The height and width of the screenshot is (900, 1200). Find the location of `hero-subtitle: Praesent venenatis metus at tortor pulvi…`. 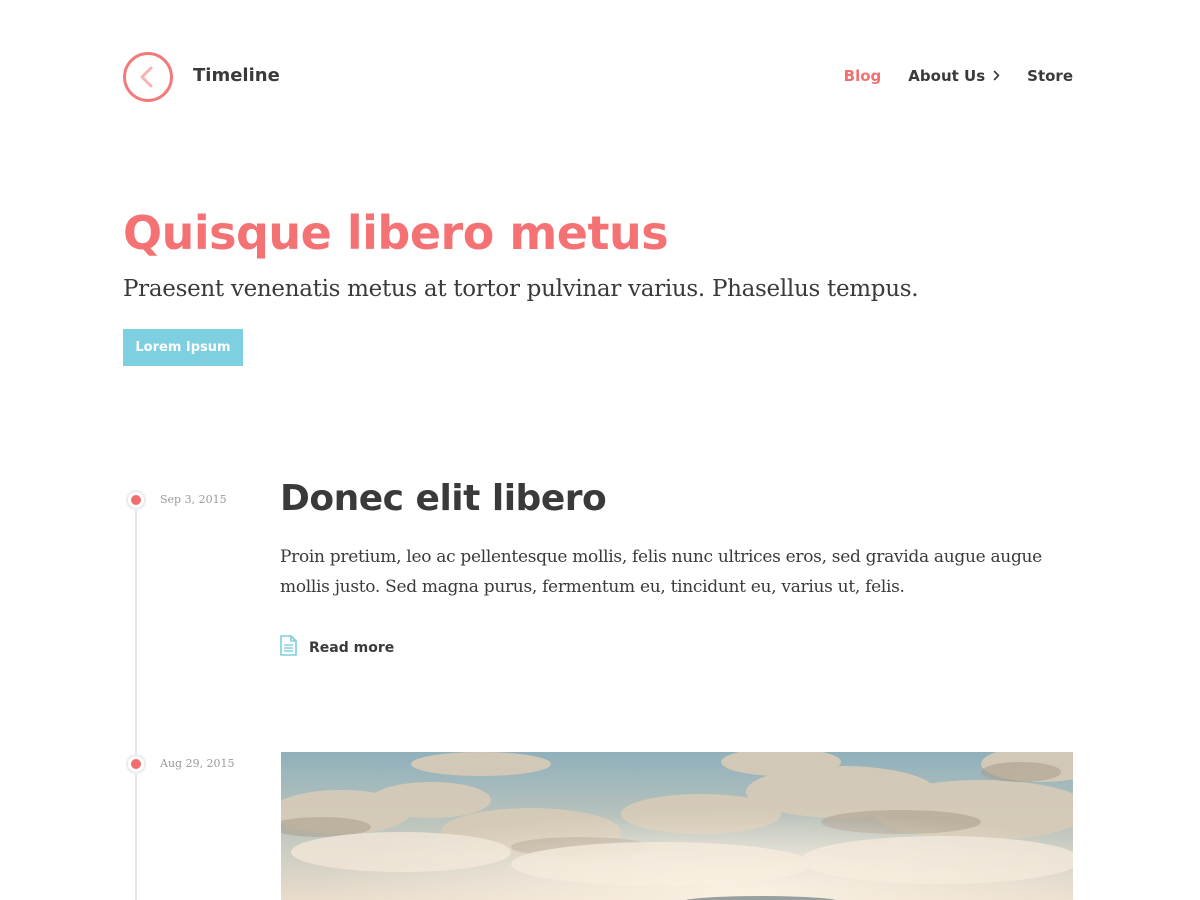

hero-subtitle: Praesent venenatis metus at tortor pulvi… is located at coordinates (521, 289).